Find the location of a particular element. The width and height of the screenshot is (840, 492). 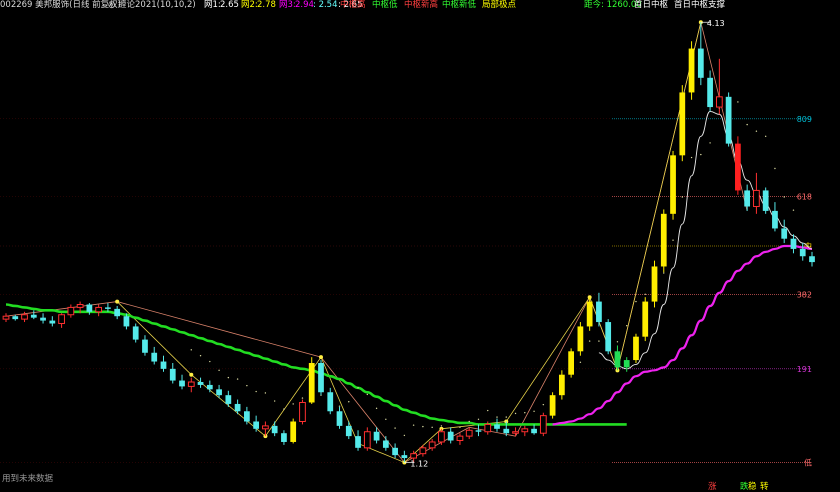

w2-label: 网2: is located at coordinates (249, 5).